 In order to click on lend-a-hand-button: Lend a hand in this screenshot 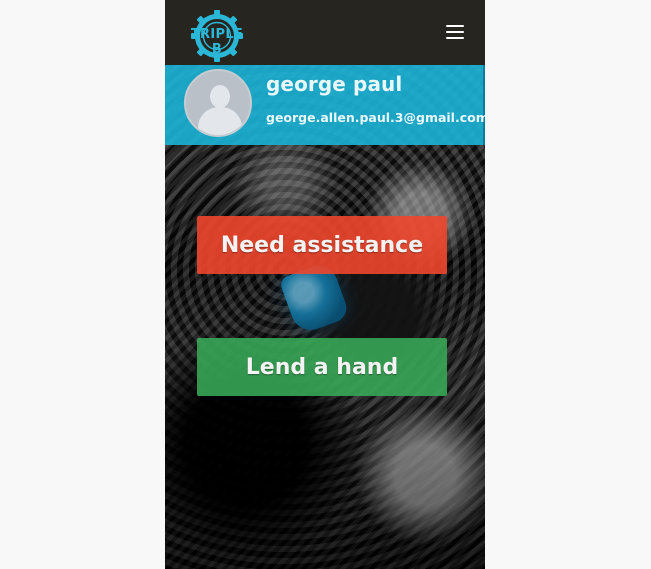, I will do `click(322, 367)`.